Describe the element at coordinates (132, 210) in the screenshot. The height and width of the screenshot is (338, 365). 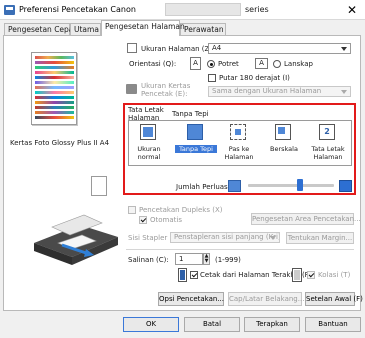
I see `duplex-checkbox` at that location.